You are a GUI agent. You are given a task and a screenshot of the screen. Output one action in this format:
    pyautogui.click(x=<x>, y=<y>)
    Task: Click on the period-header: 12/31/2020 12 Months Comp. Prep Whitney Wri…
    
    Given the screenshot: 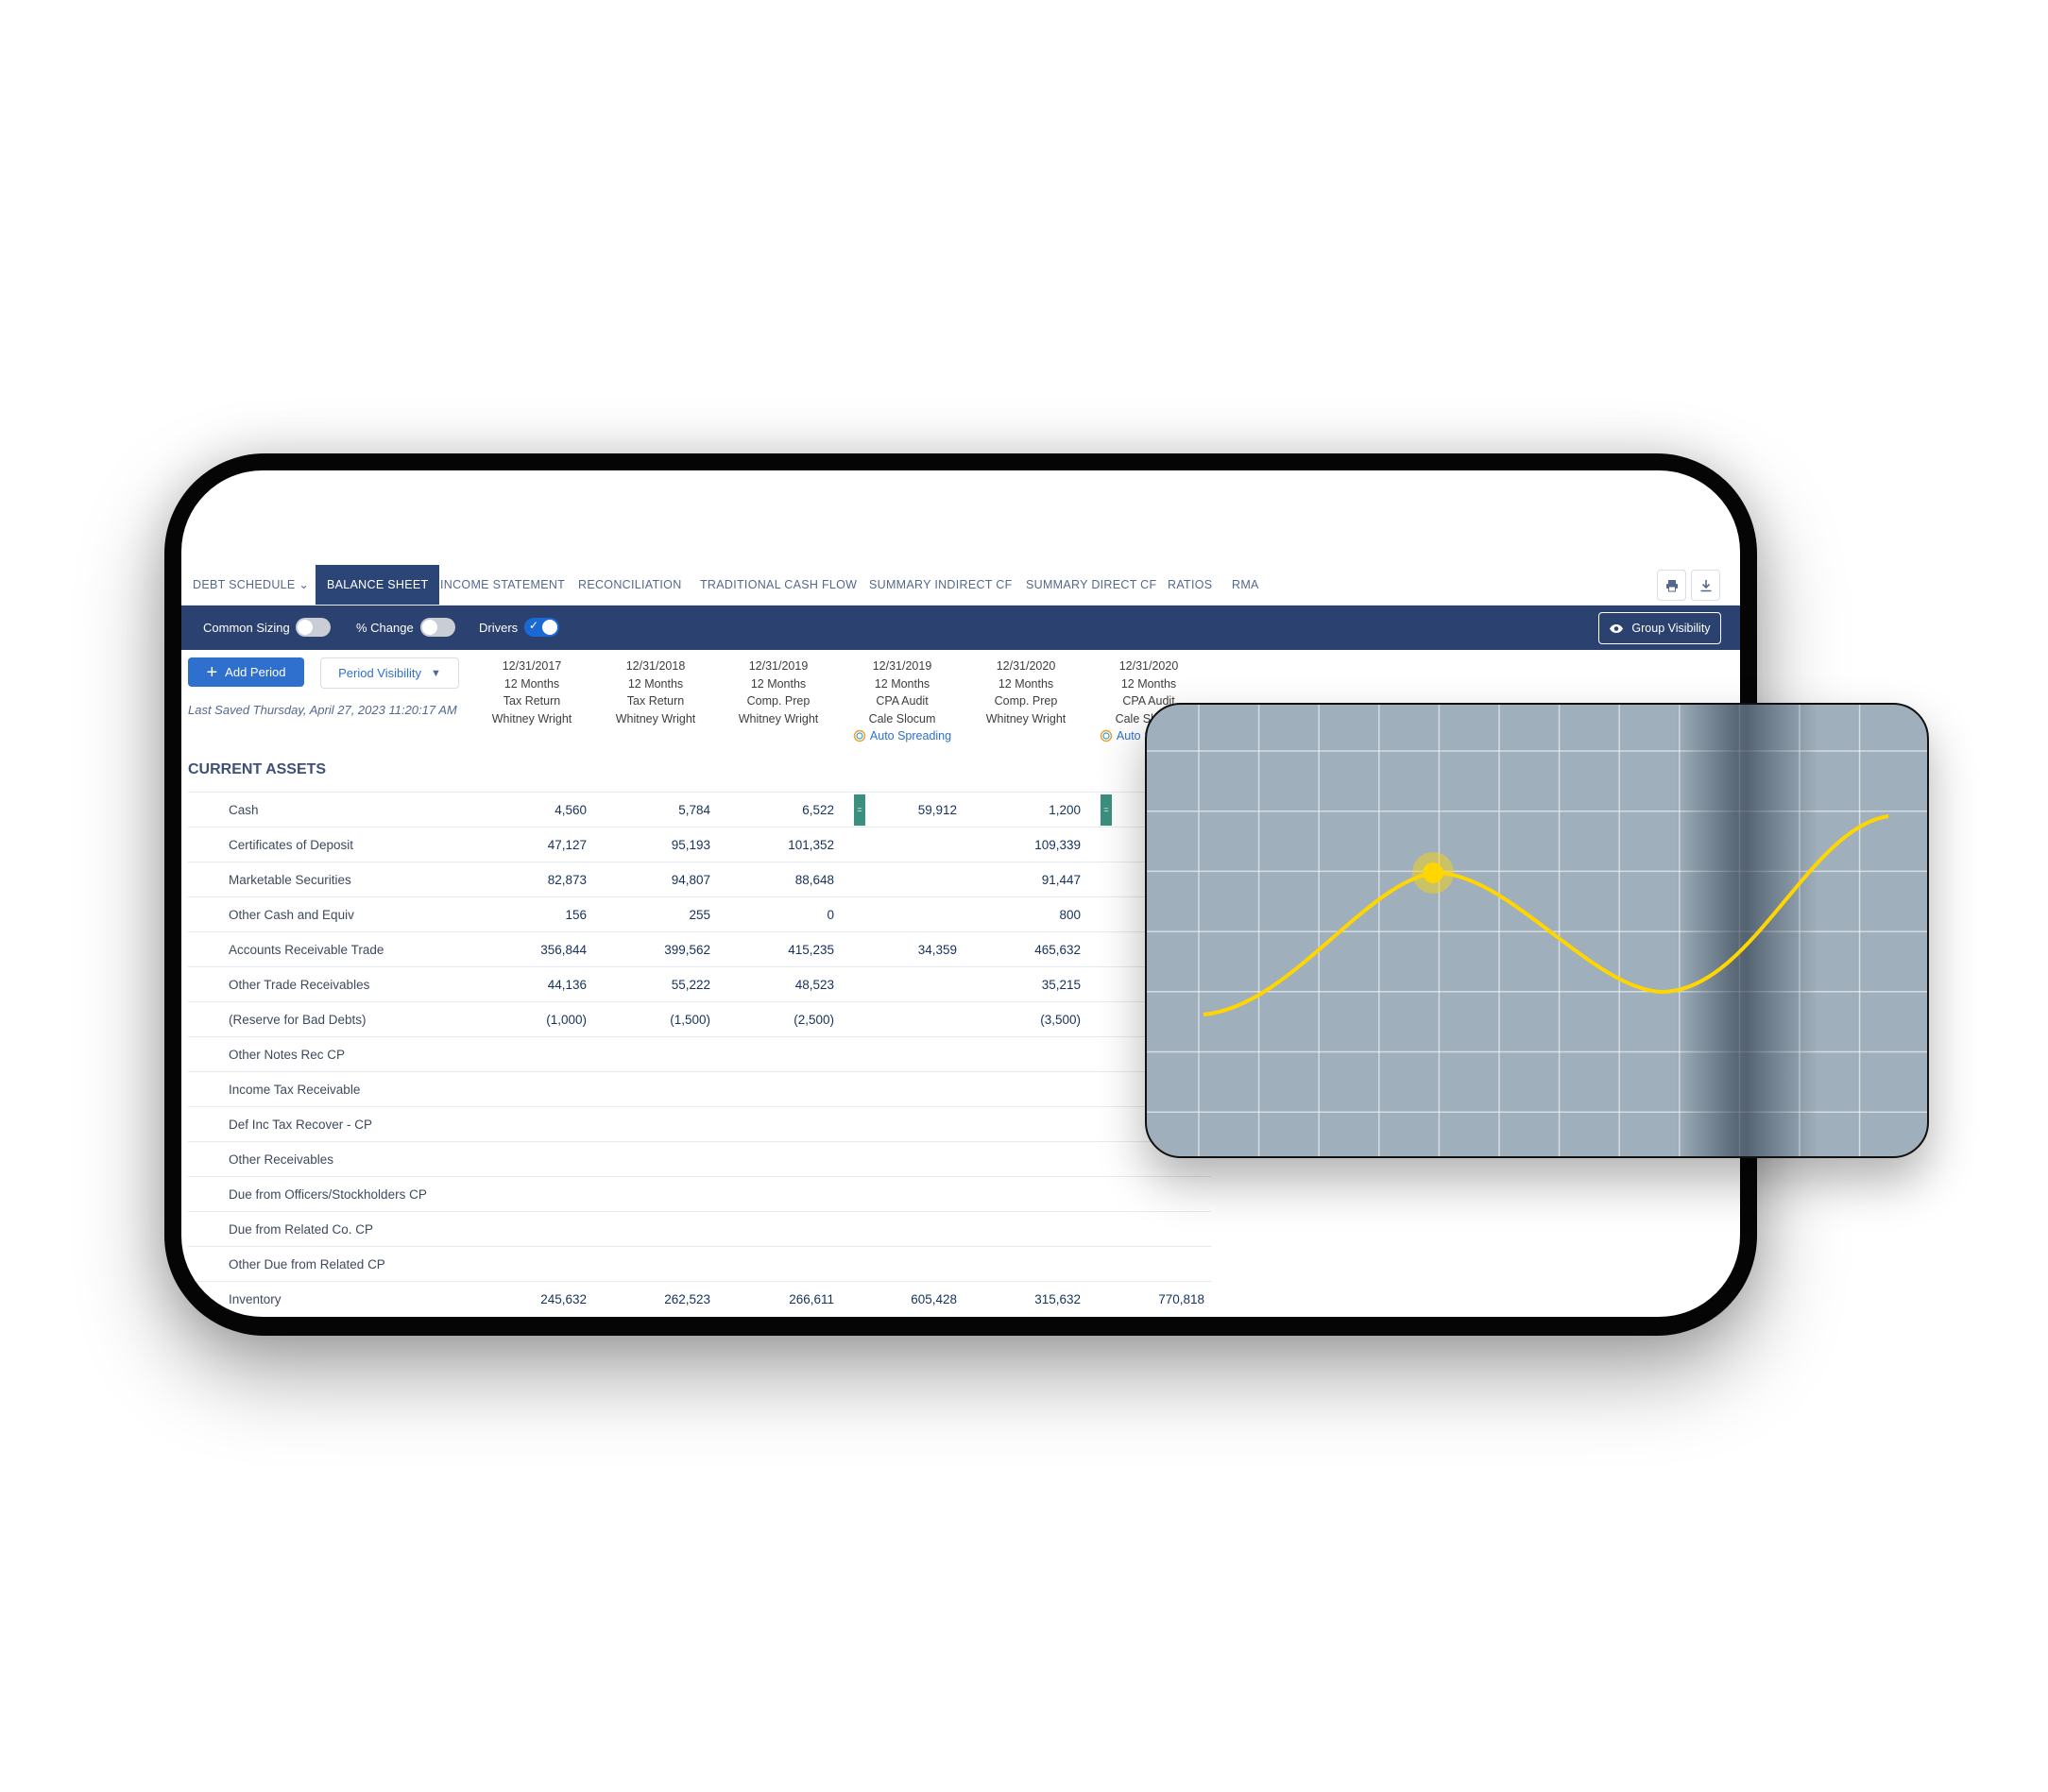 What is the action you would take?
    pyautogui.click(x=1025, y=692)
    